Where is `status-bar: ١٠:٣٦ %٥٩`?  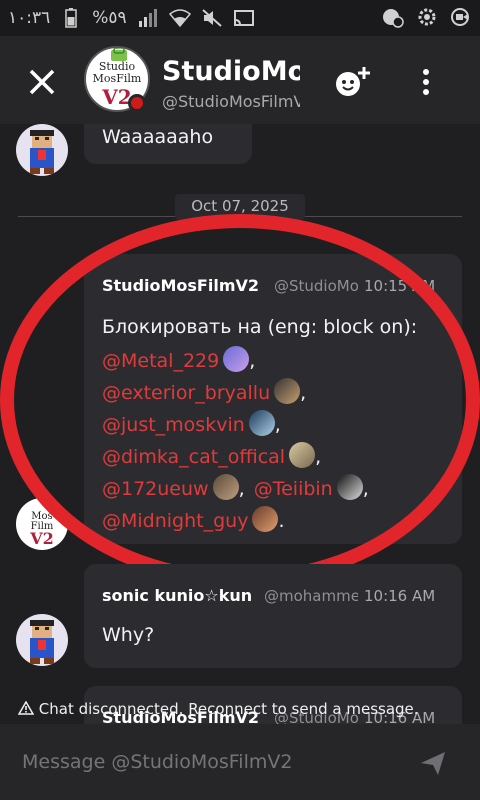 status-bar: ١٠:٣٦ %٥٩ is located at coordinates (240, 18).